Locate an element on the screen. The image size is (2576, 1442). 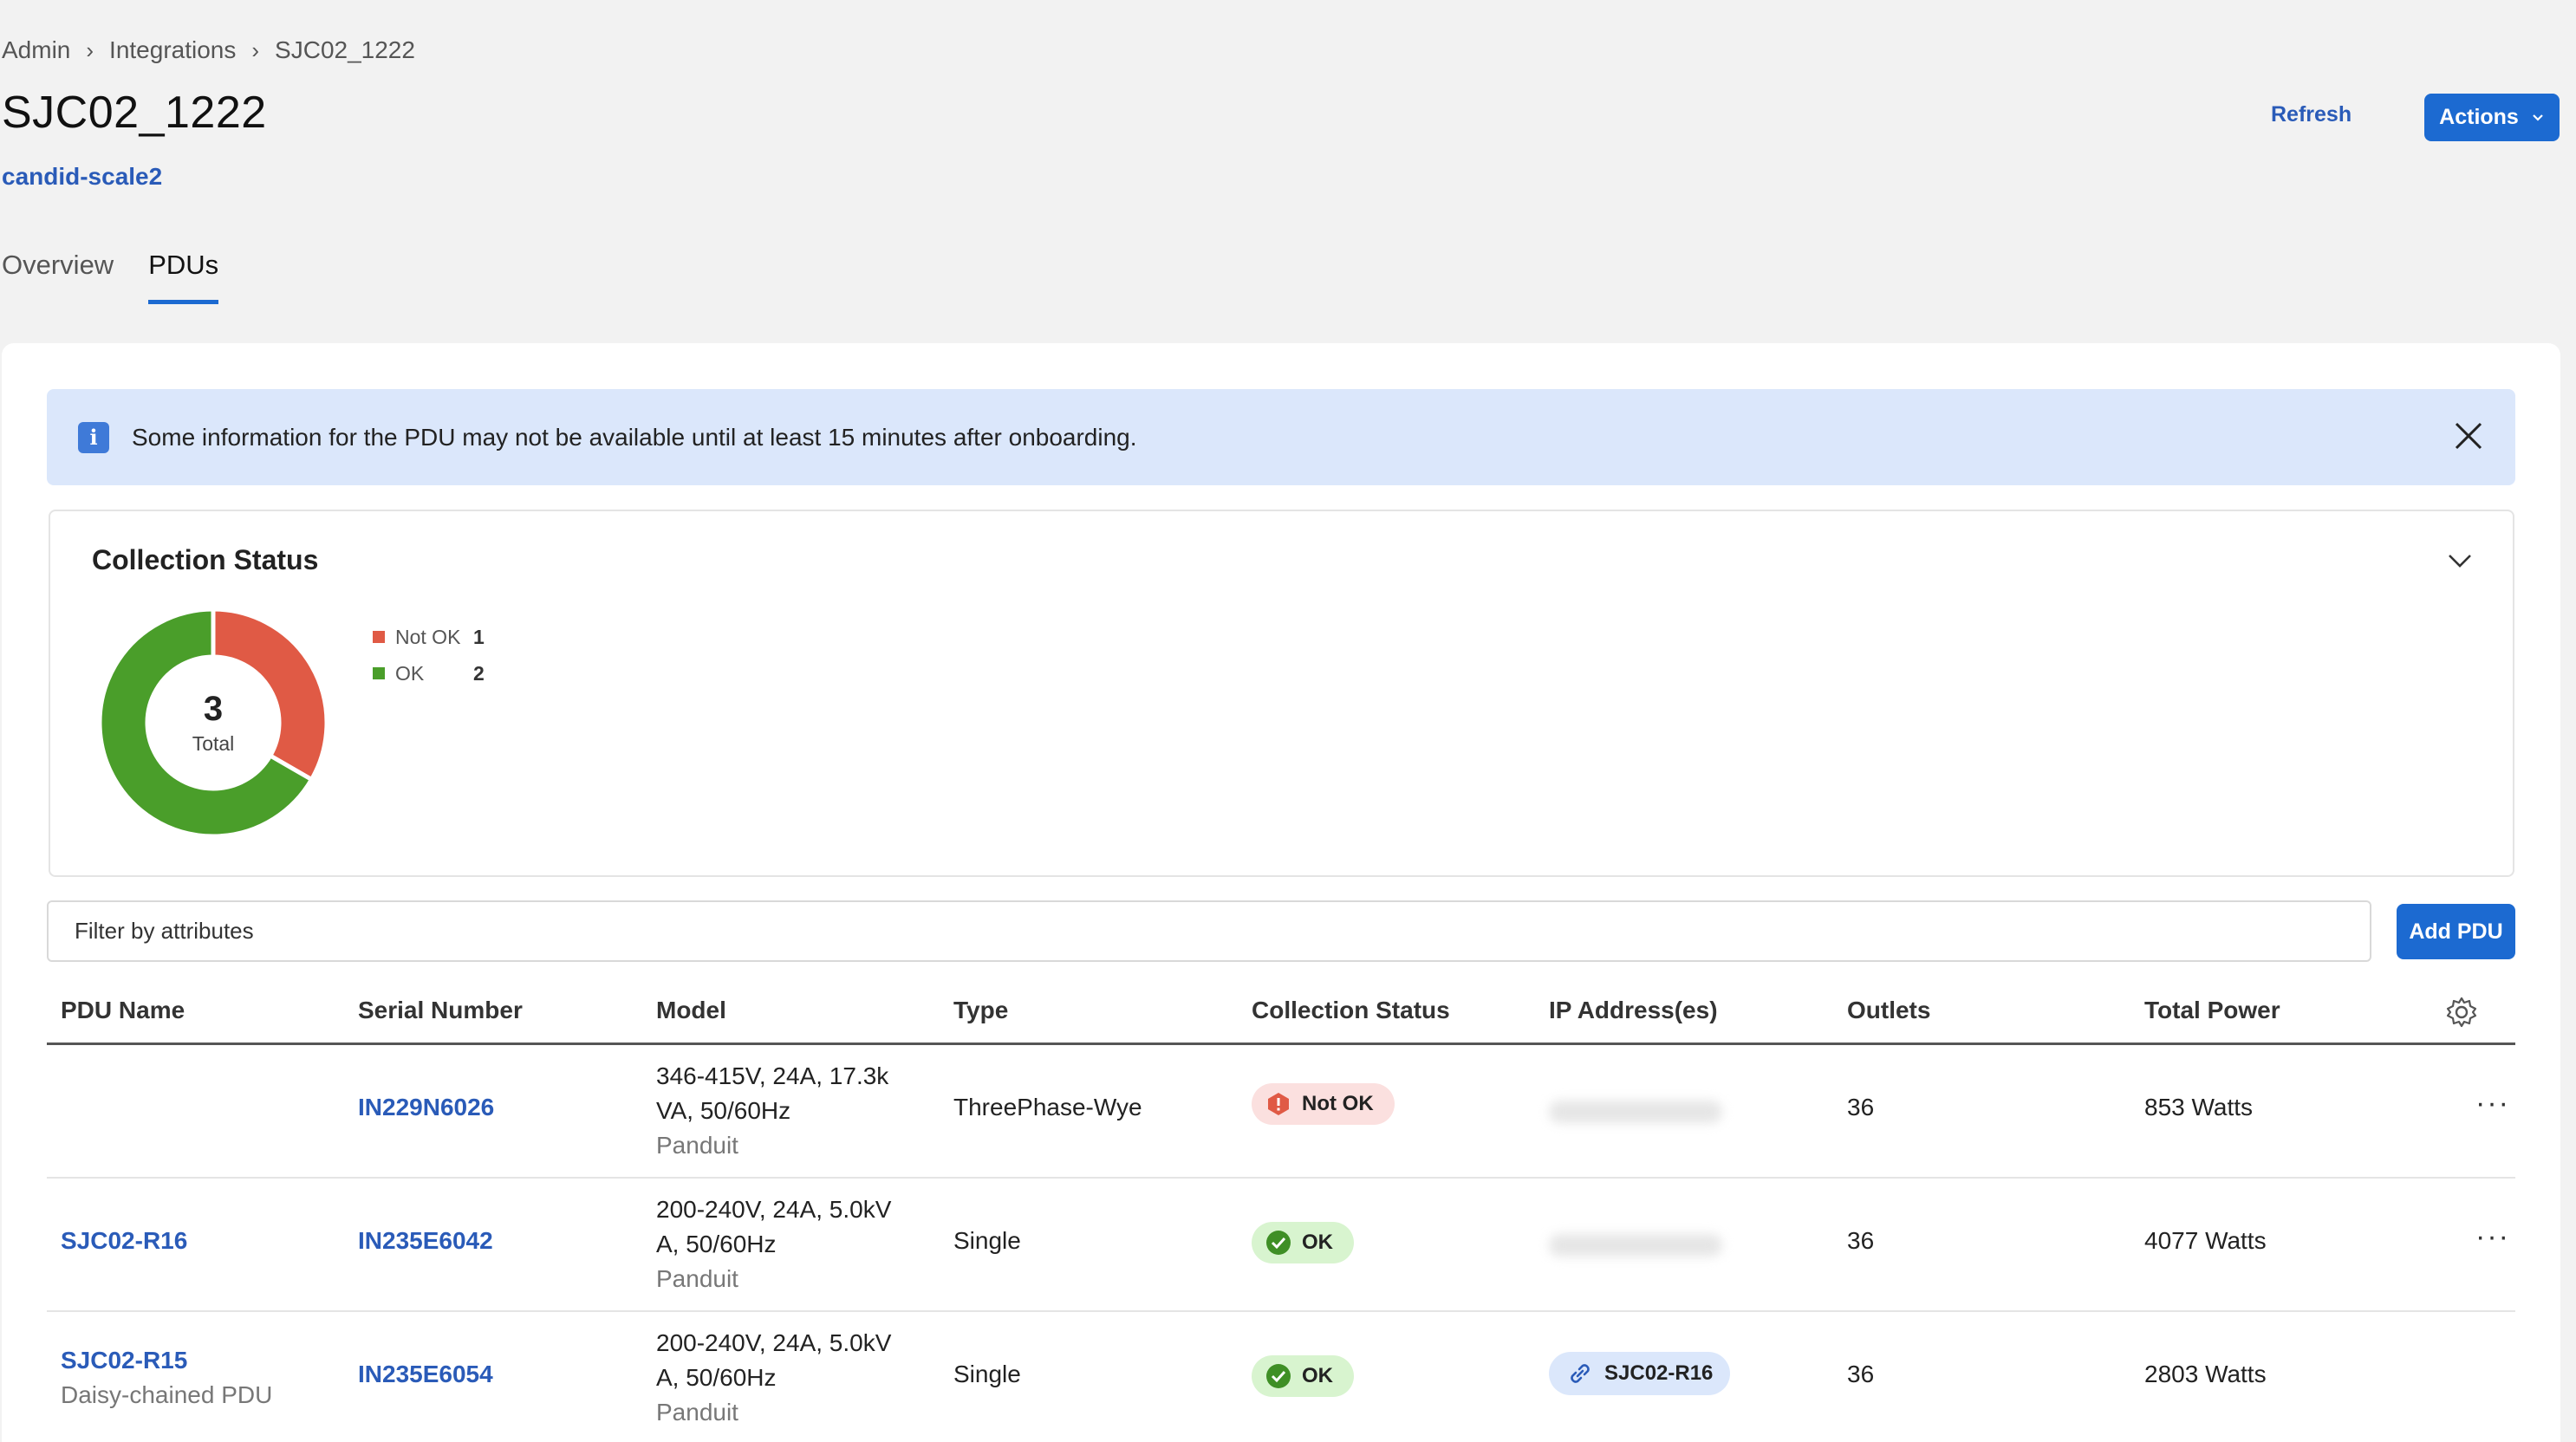
total-power-cell: 2803 Watts is located at coordinates (2205, 1374).